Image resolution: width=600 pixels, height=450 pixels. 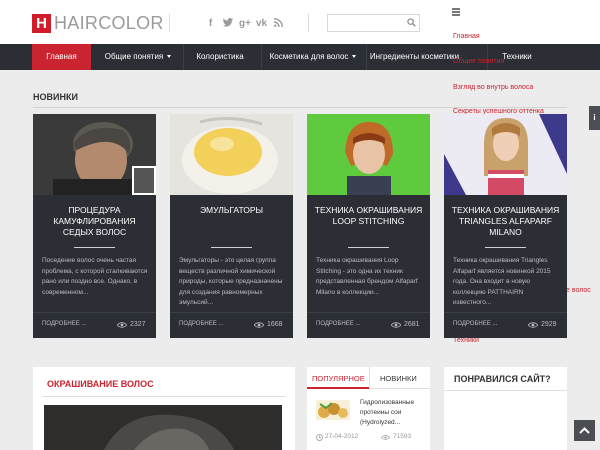 What do you see at coordinates (412, 324) in the screenshot?
I see `view-count: 2681` at bounding box center [412, 324].